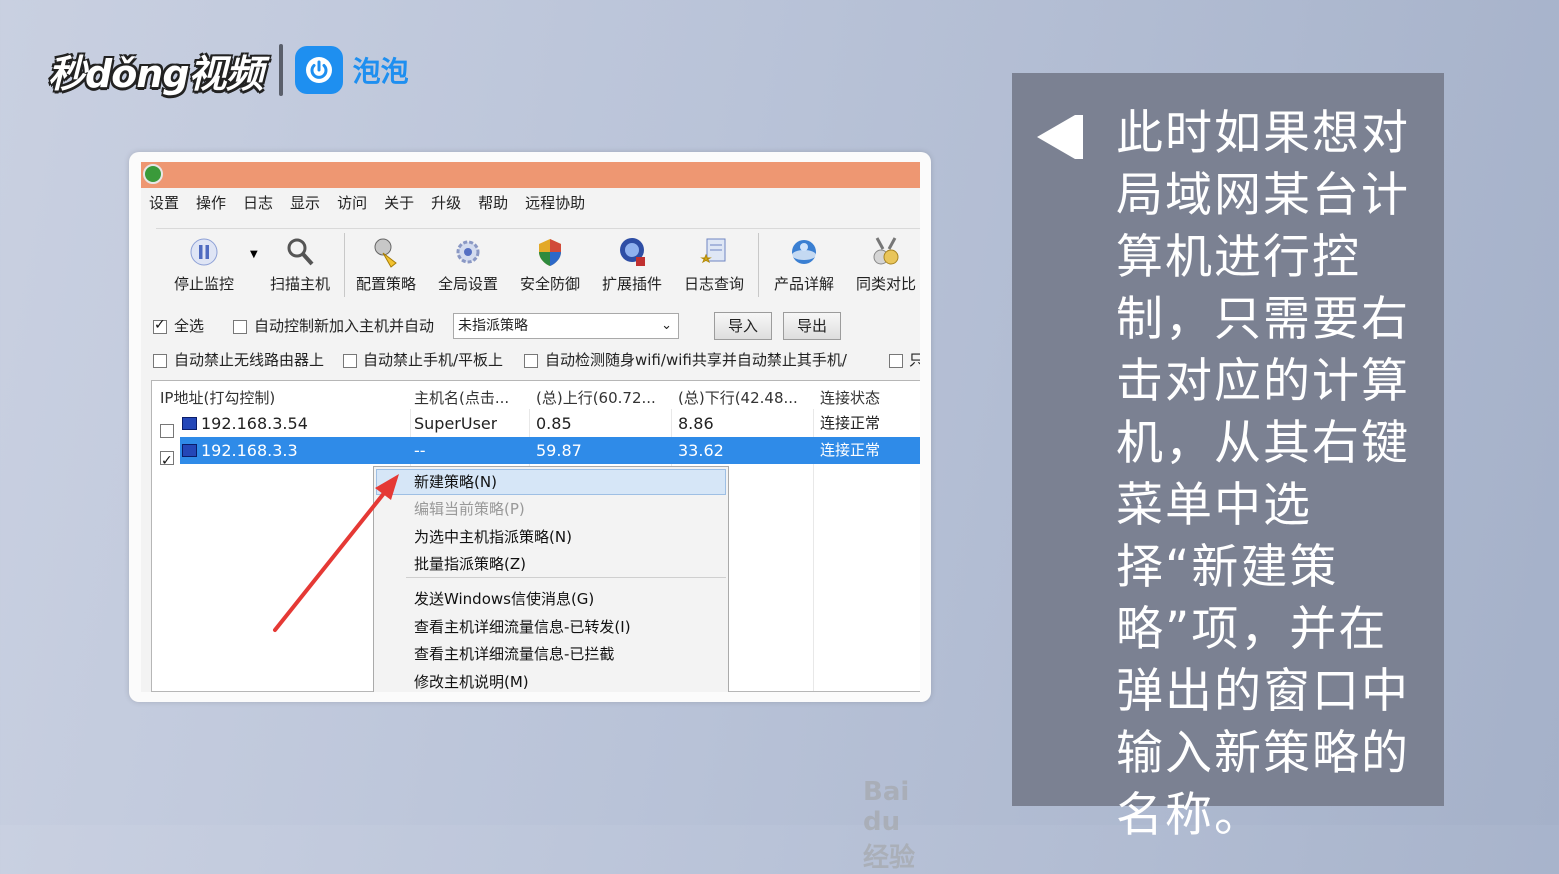 This screenshot has height=874, width=1559. Describe the element at coordinates (889, 825) in the screenshot. I see `baidu-watermark: Bai du 经验` at that location.